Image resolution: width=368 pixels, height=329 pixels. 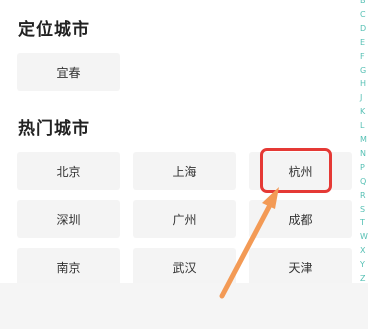 I want to click on arrow-shaft, so click(x=246, y=250).